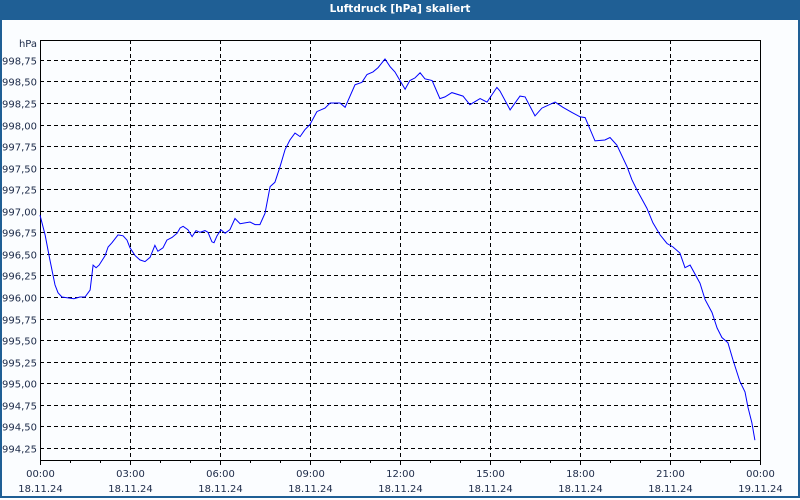 The width and height of the screenshot is (800, 500). Describe the element at coordinates (19, 213) in the screenshot. I see `y-tick-label: 997,00` at that location.